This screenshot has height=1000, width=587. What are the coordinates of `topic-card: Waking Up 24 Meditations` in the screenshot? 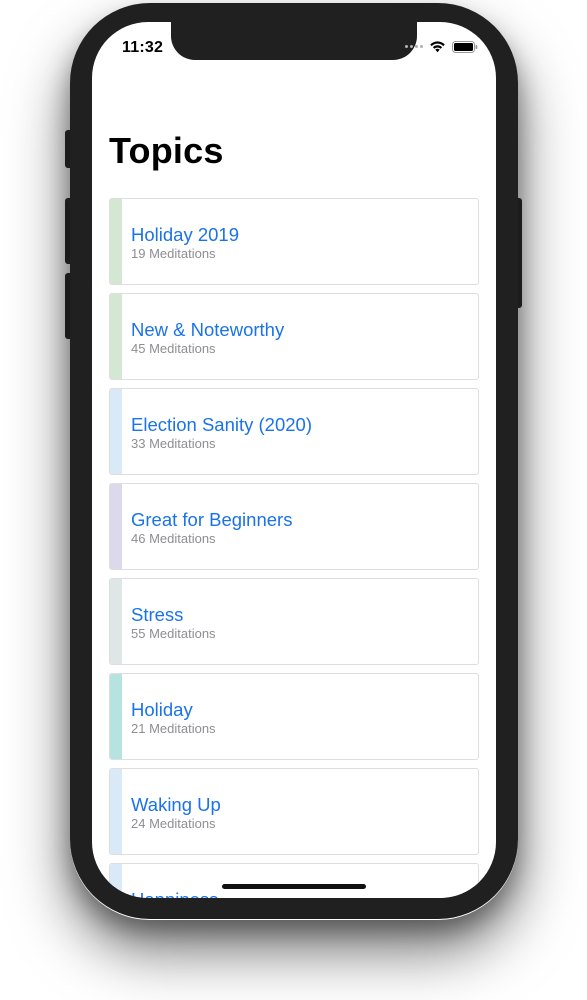 It's located at (294, 811).